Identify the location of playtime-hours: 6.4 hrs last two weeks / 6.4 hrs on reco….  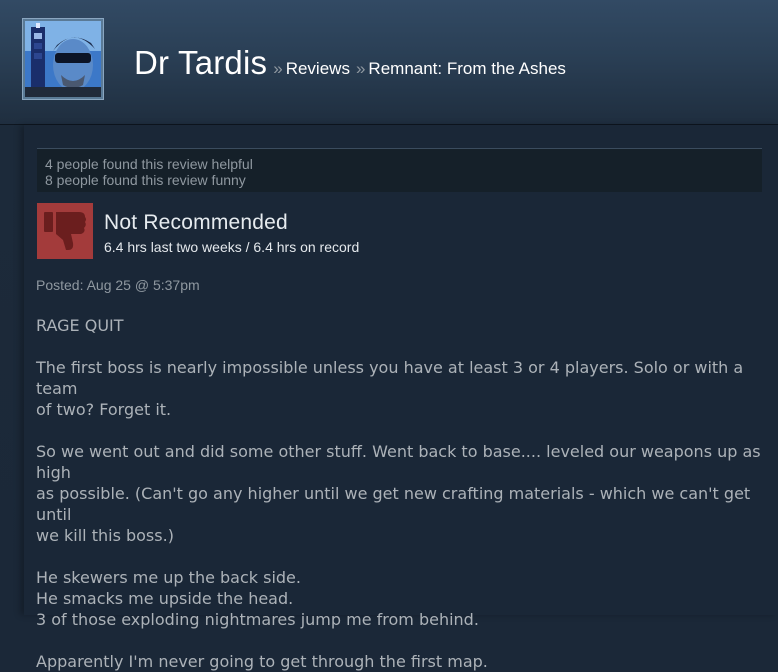
(232, 247).